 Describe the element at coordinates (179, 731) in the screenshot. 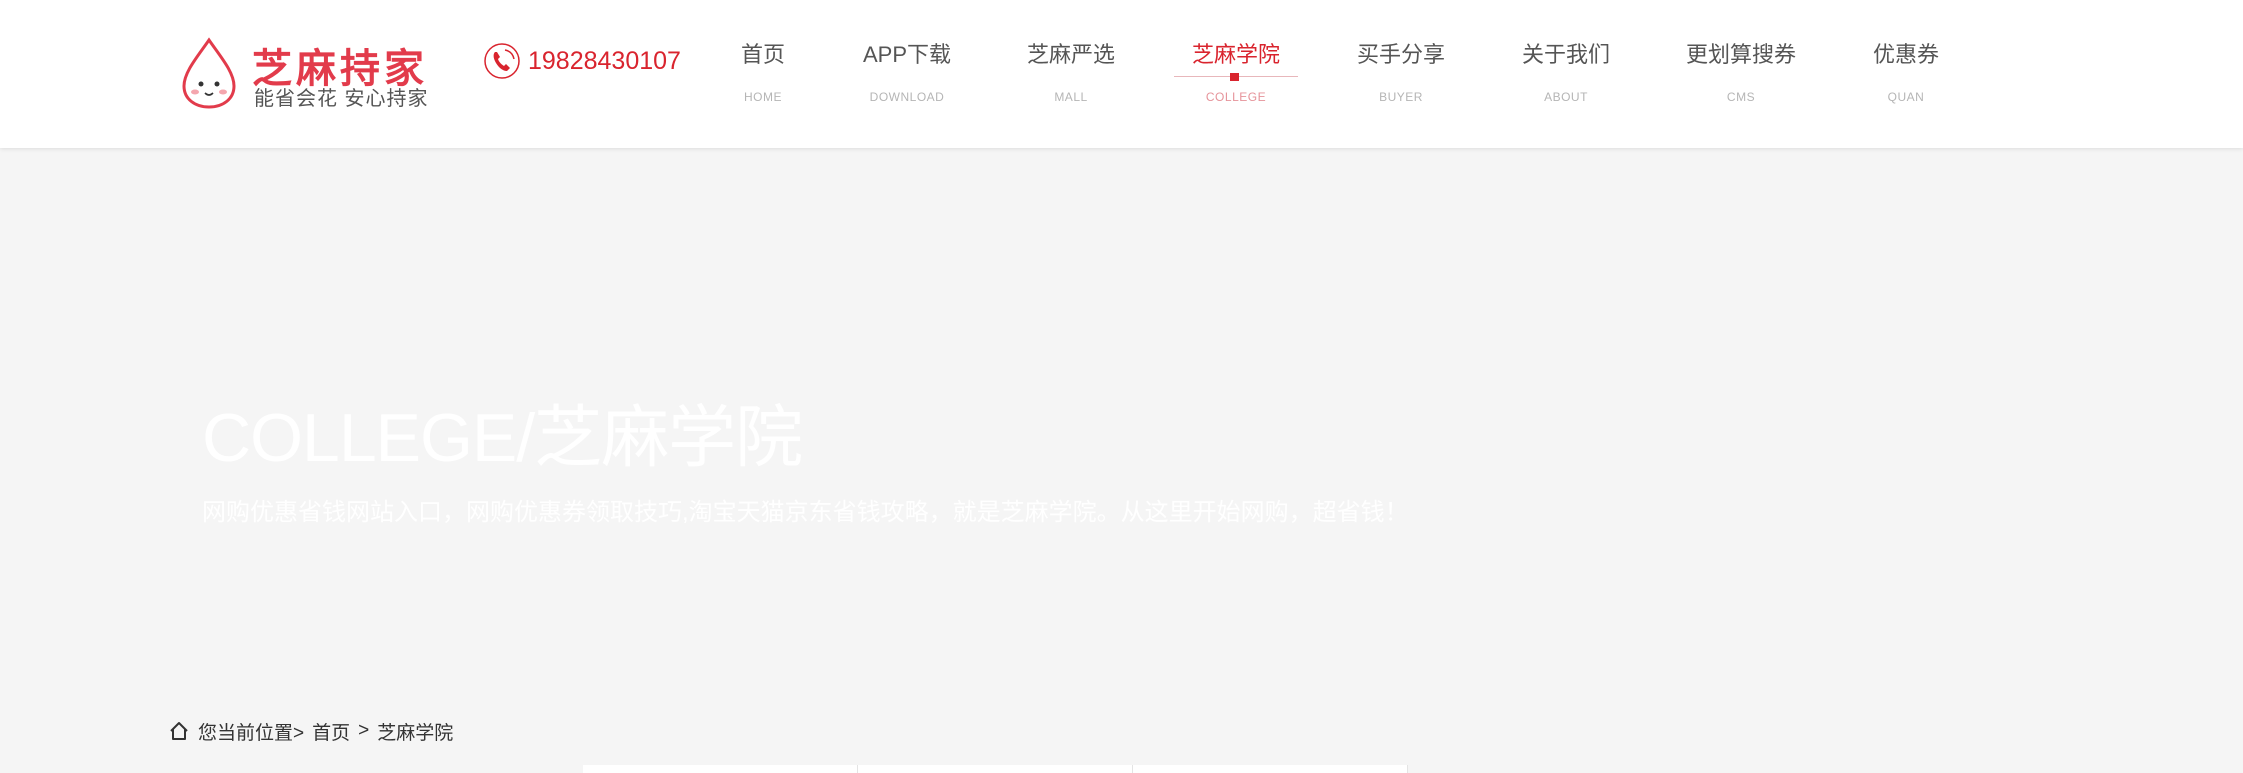

I see `home-icon` at that location.